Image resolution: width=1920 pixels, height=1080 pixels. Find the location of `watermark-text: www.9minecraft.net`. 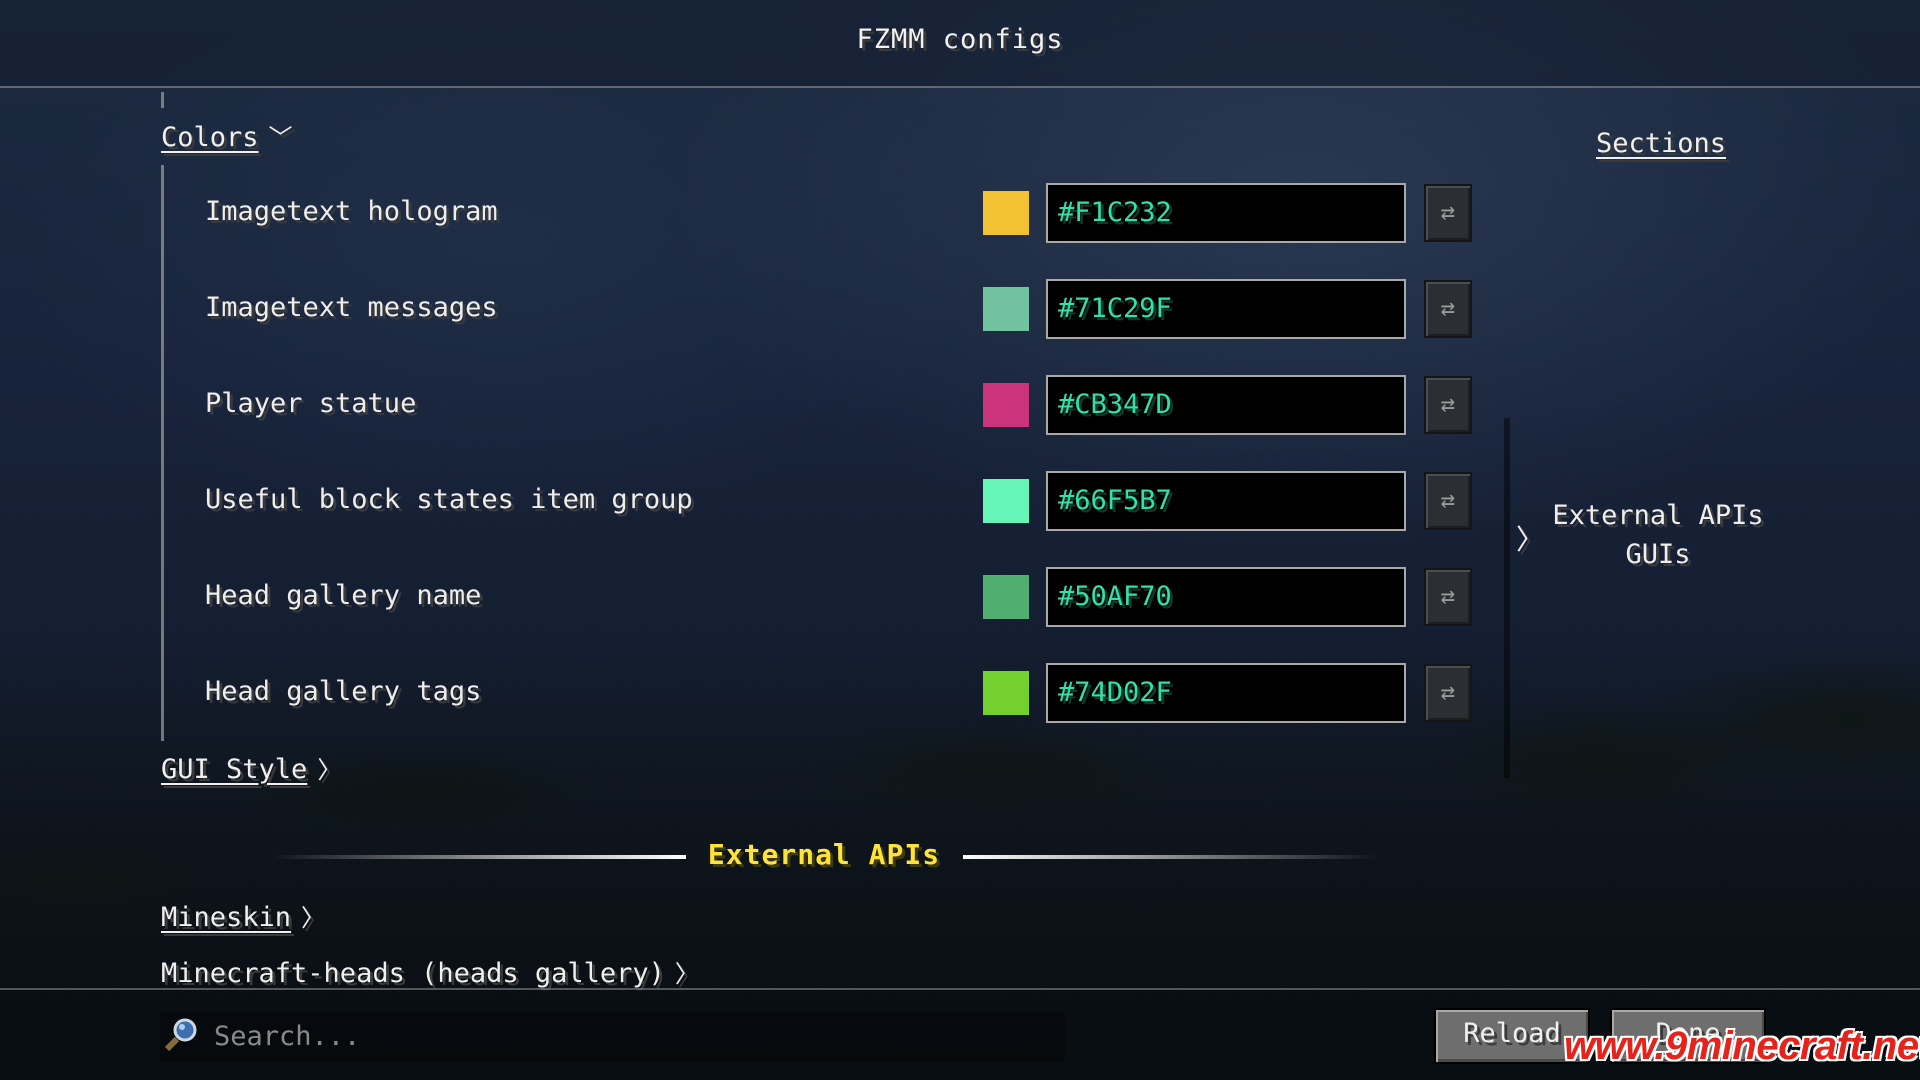

watermark-text: www.9minecraft.net is located at coordinates (1742, 1046).